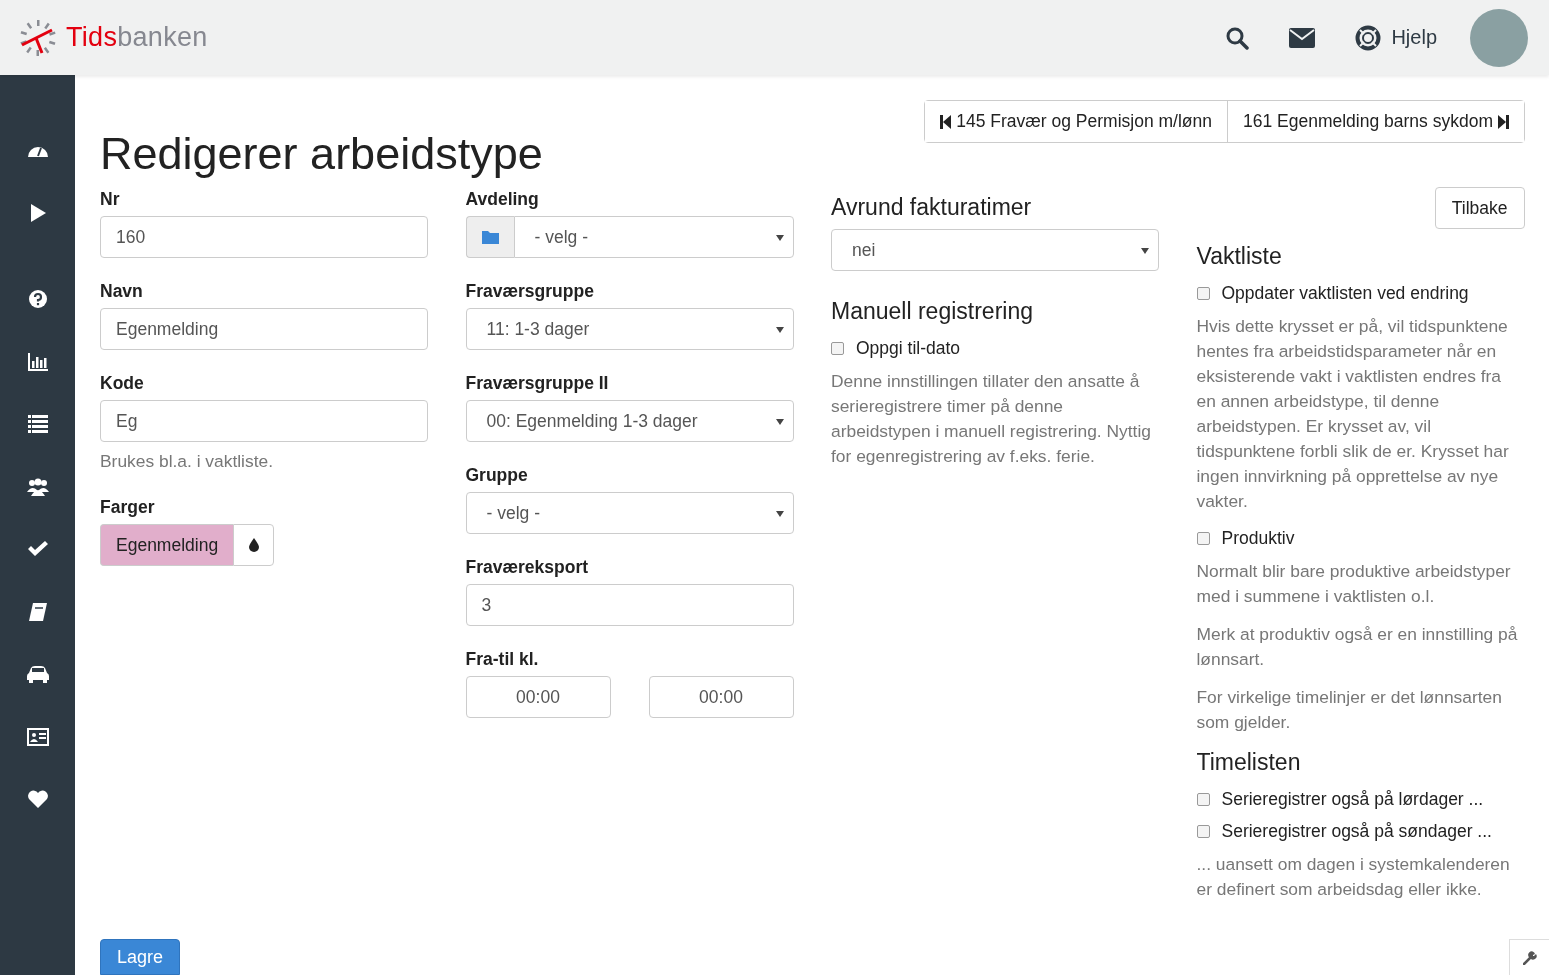 This screenshot has width=1549, height=975. Describe the element at coordinates (264, 421) in the screenshot. I see `input-field: Eg` at that location.